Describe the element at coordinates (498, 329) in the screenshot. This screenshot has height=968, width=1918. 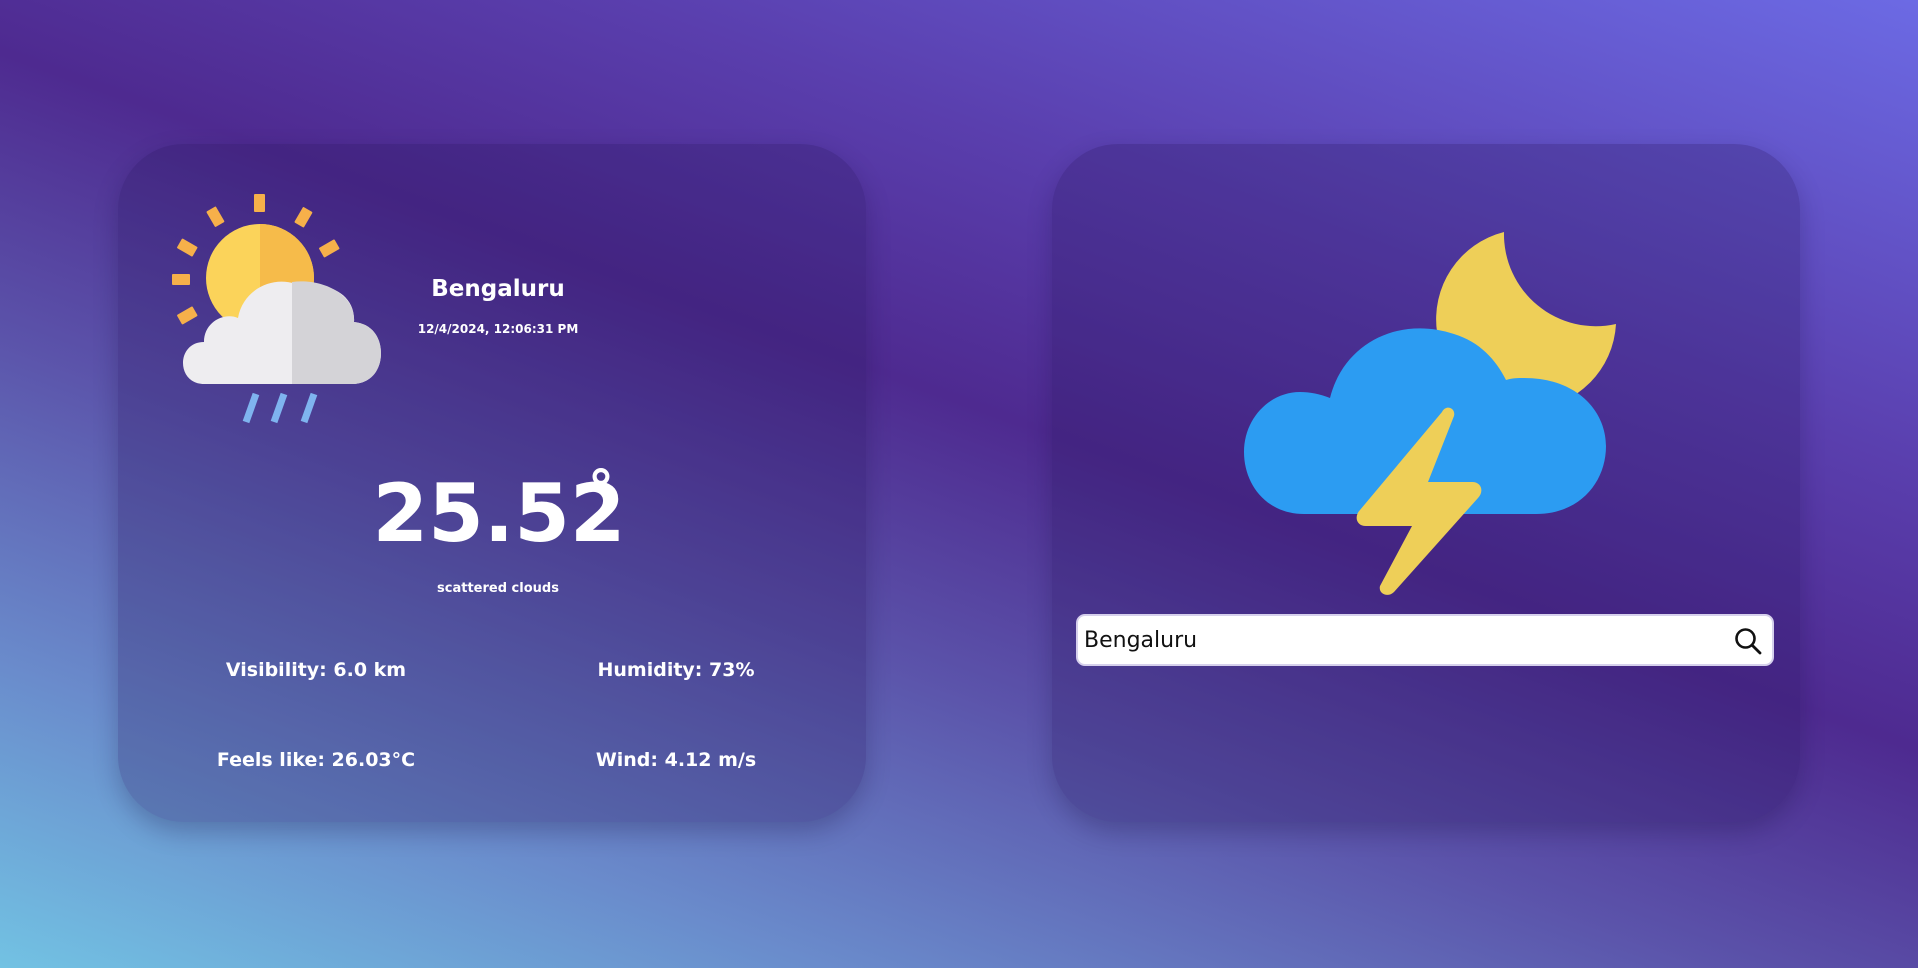
I see `date-time: 12/4/2024, 12:06:31 PM` at that location.